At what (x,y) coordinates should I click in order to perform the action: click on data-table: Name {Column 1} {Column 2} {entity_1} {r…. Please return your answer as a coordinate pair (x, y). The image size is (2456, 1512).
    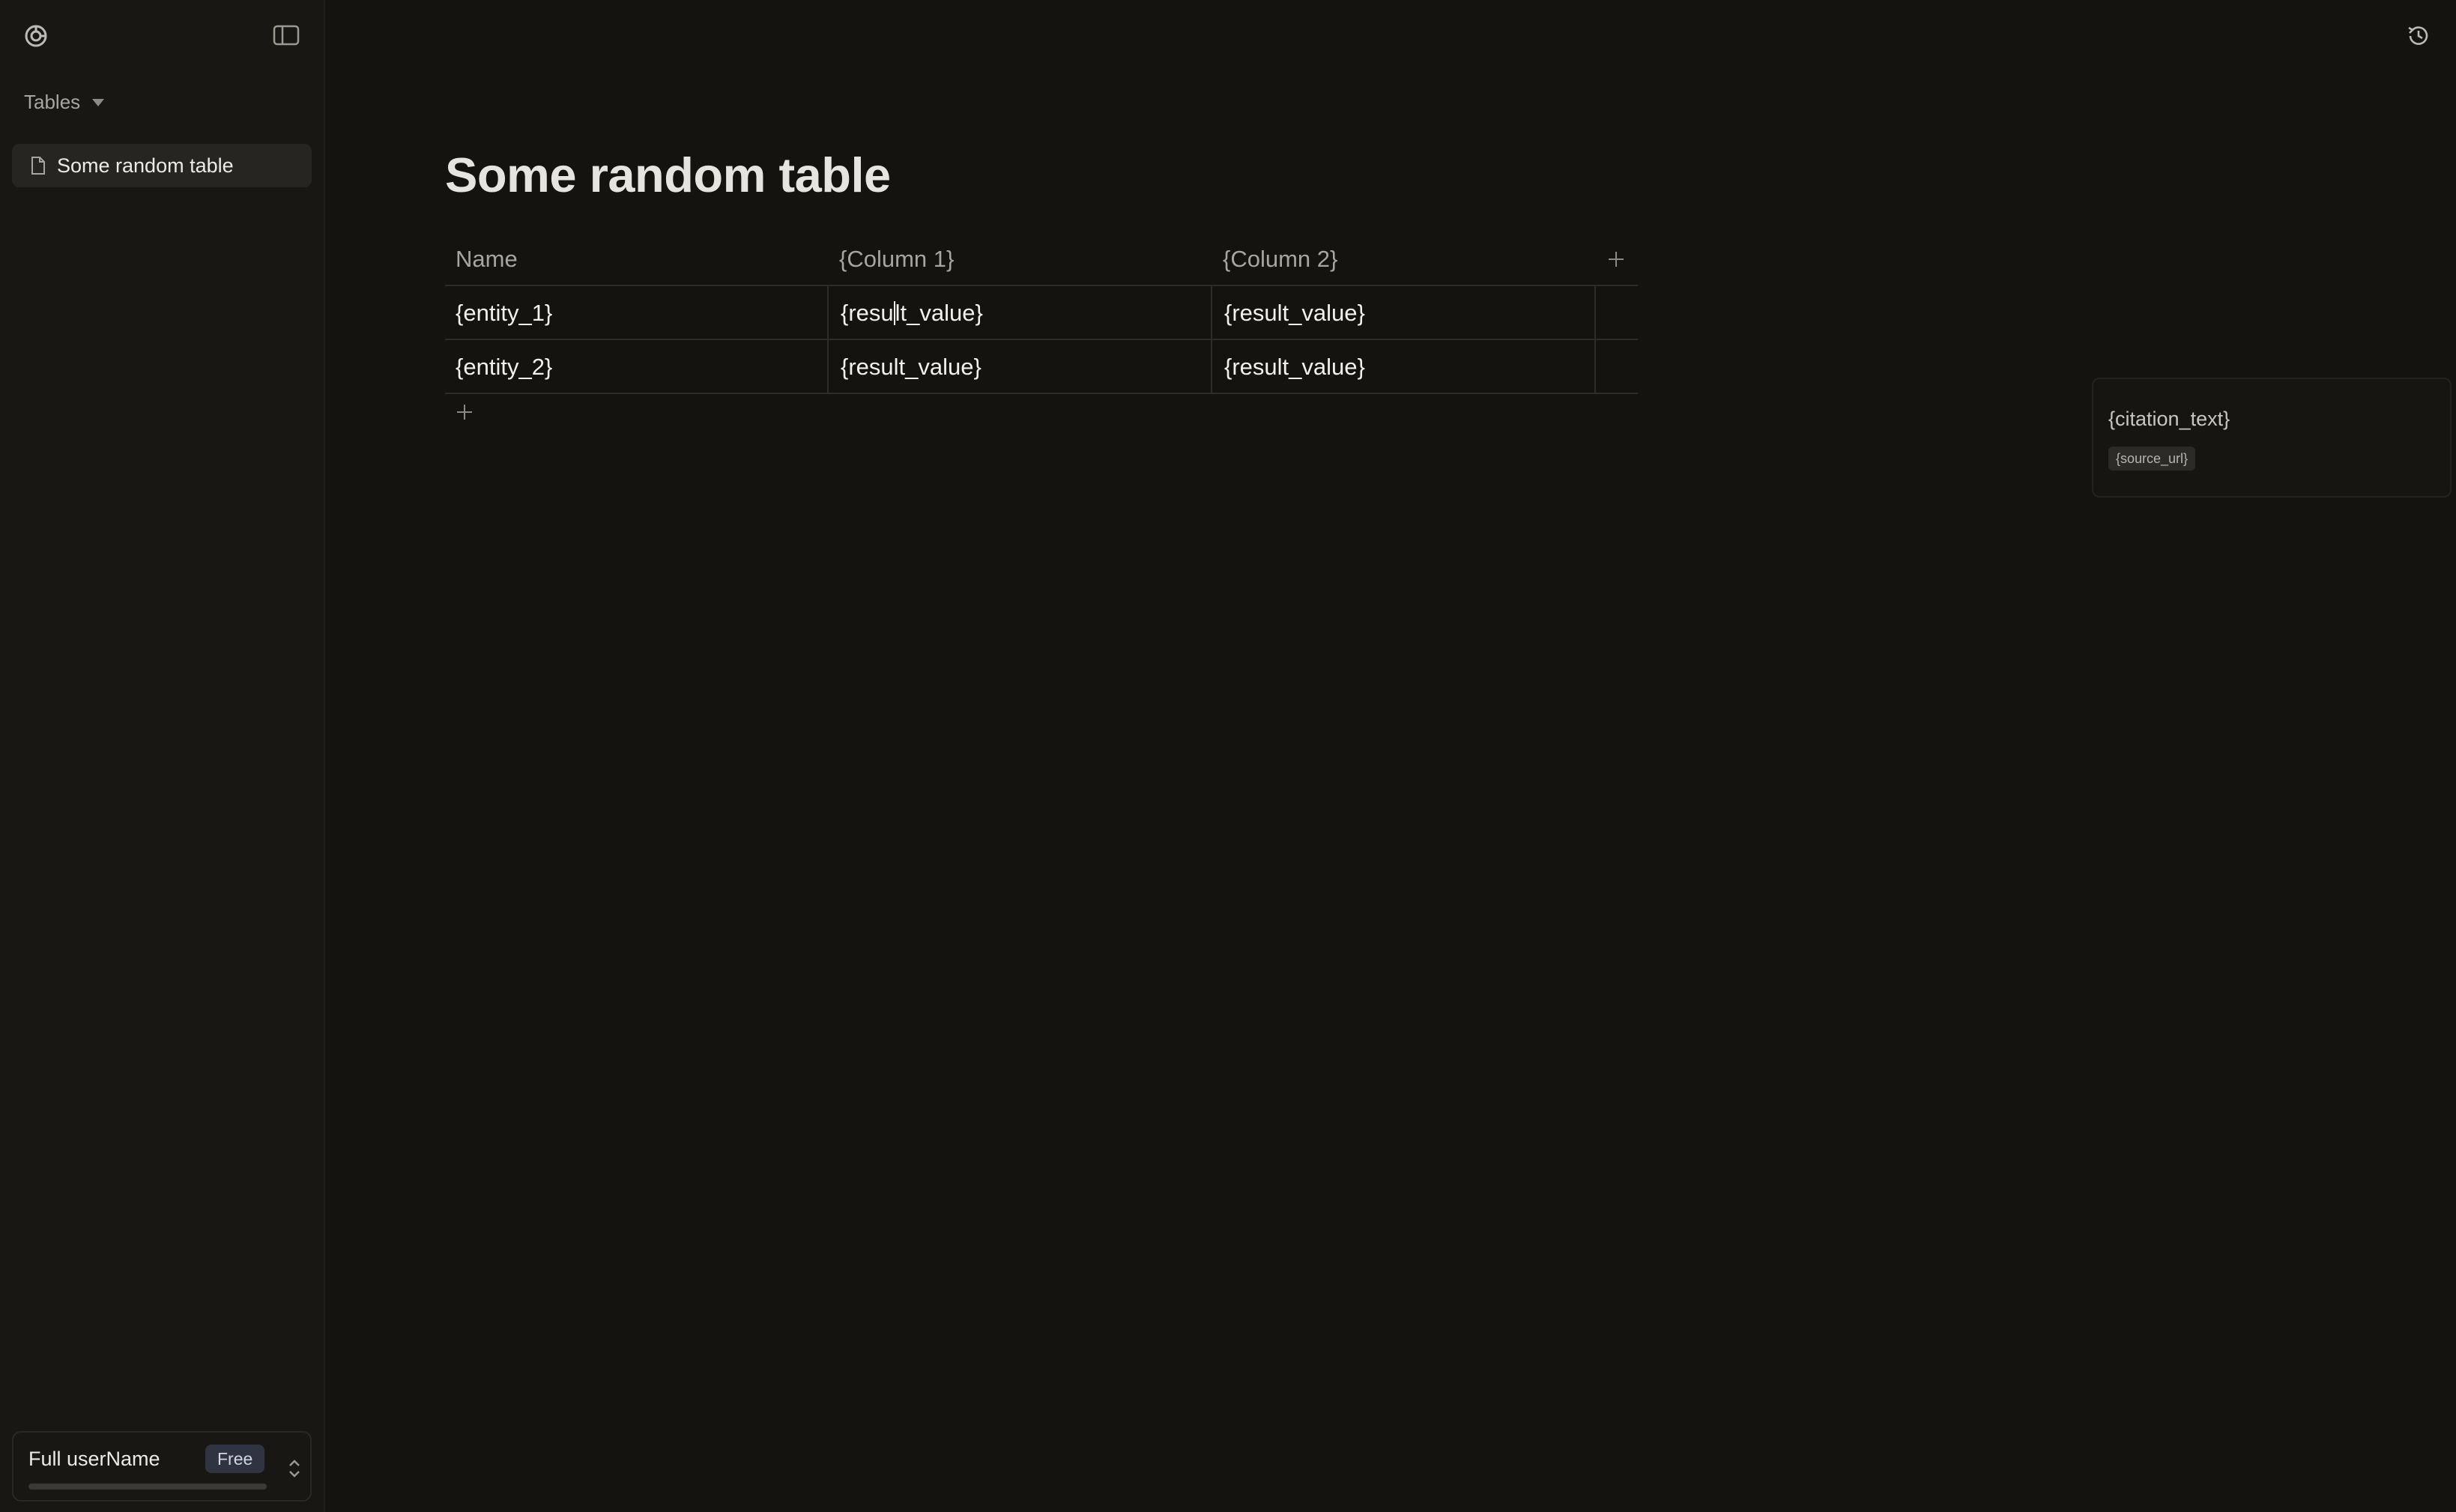
    Looking at the image, I should click on (1041, 313).